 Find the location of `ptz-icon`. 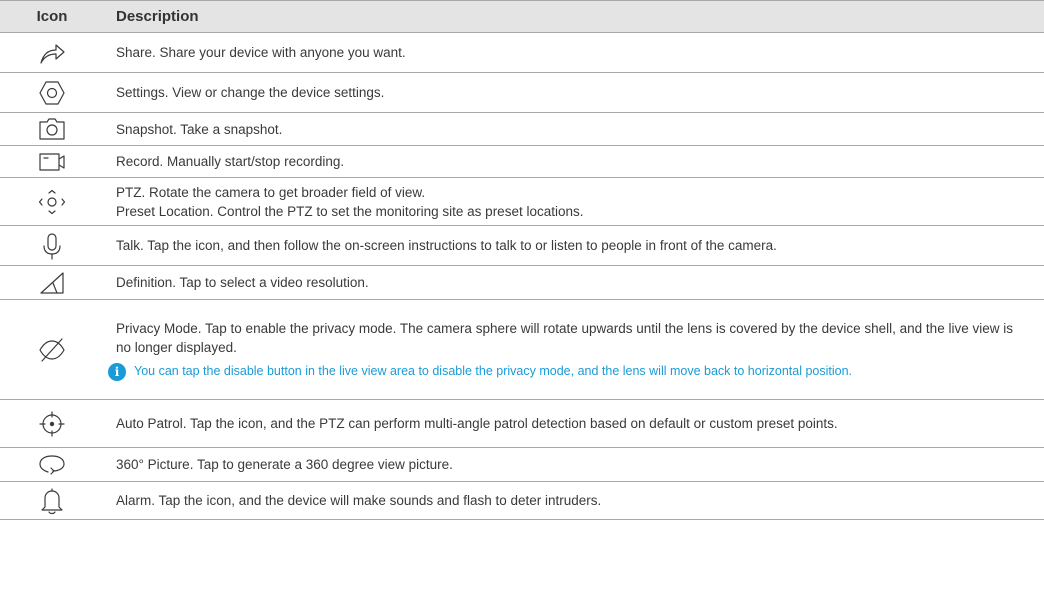

ptz-icon is located at coordinates (52, 201).